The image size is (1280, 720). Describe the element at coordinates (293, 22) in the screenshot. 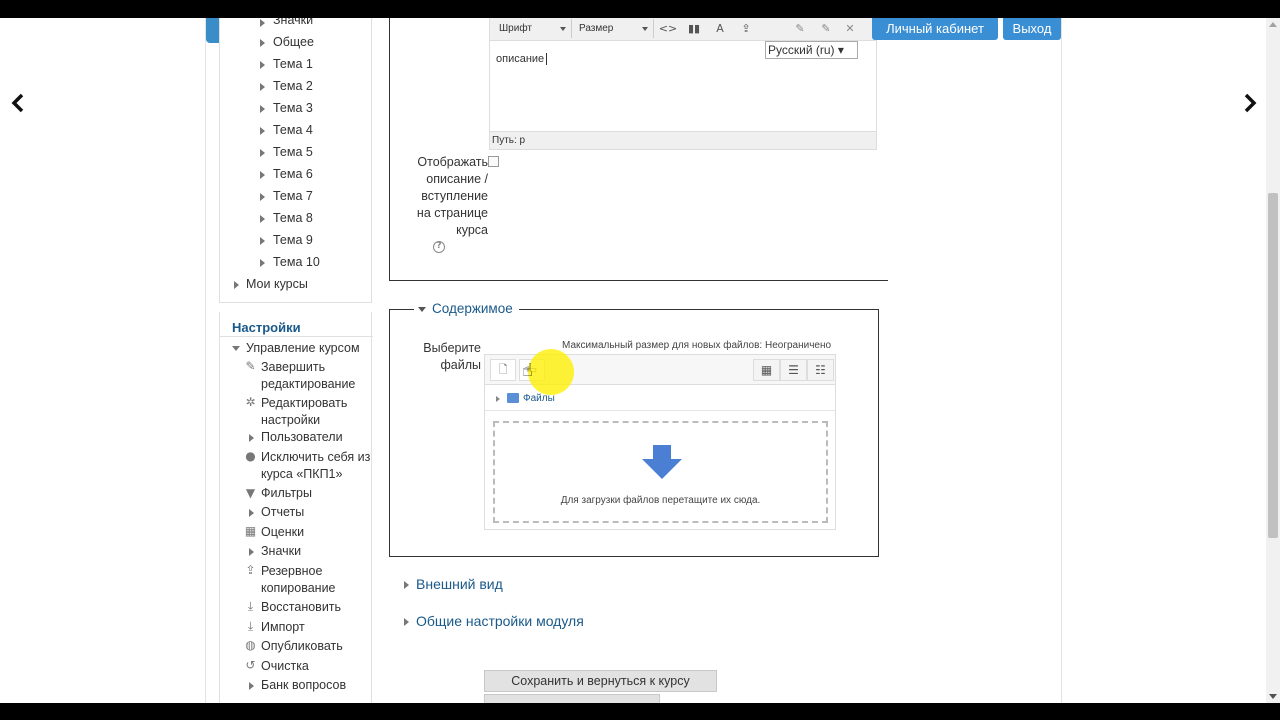

I see `nav-item-badges: Значки` at that location.